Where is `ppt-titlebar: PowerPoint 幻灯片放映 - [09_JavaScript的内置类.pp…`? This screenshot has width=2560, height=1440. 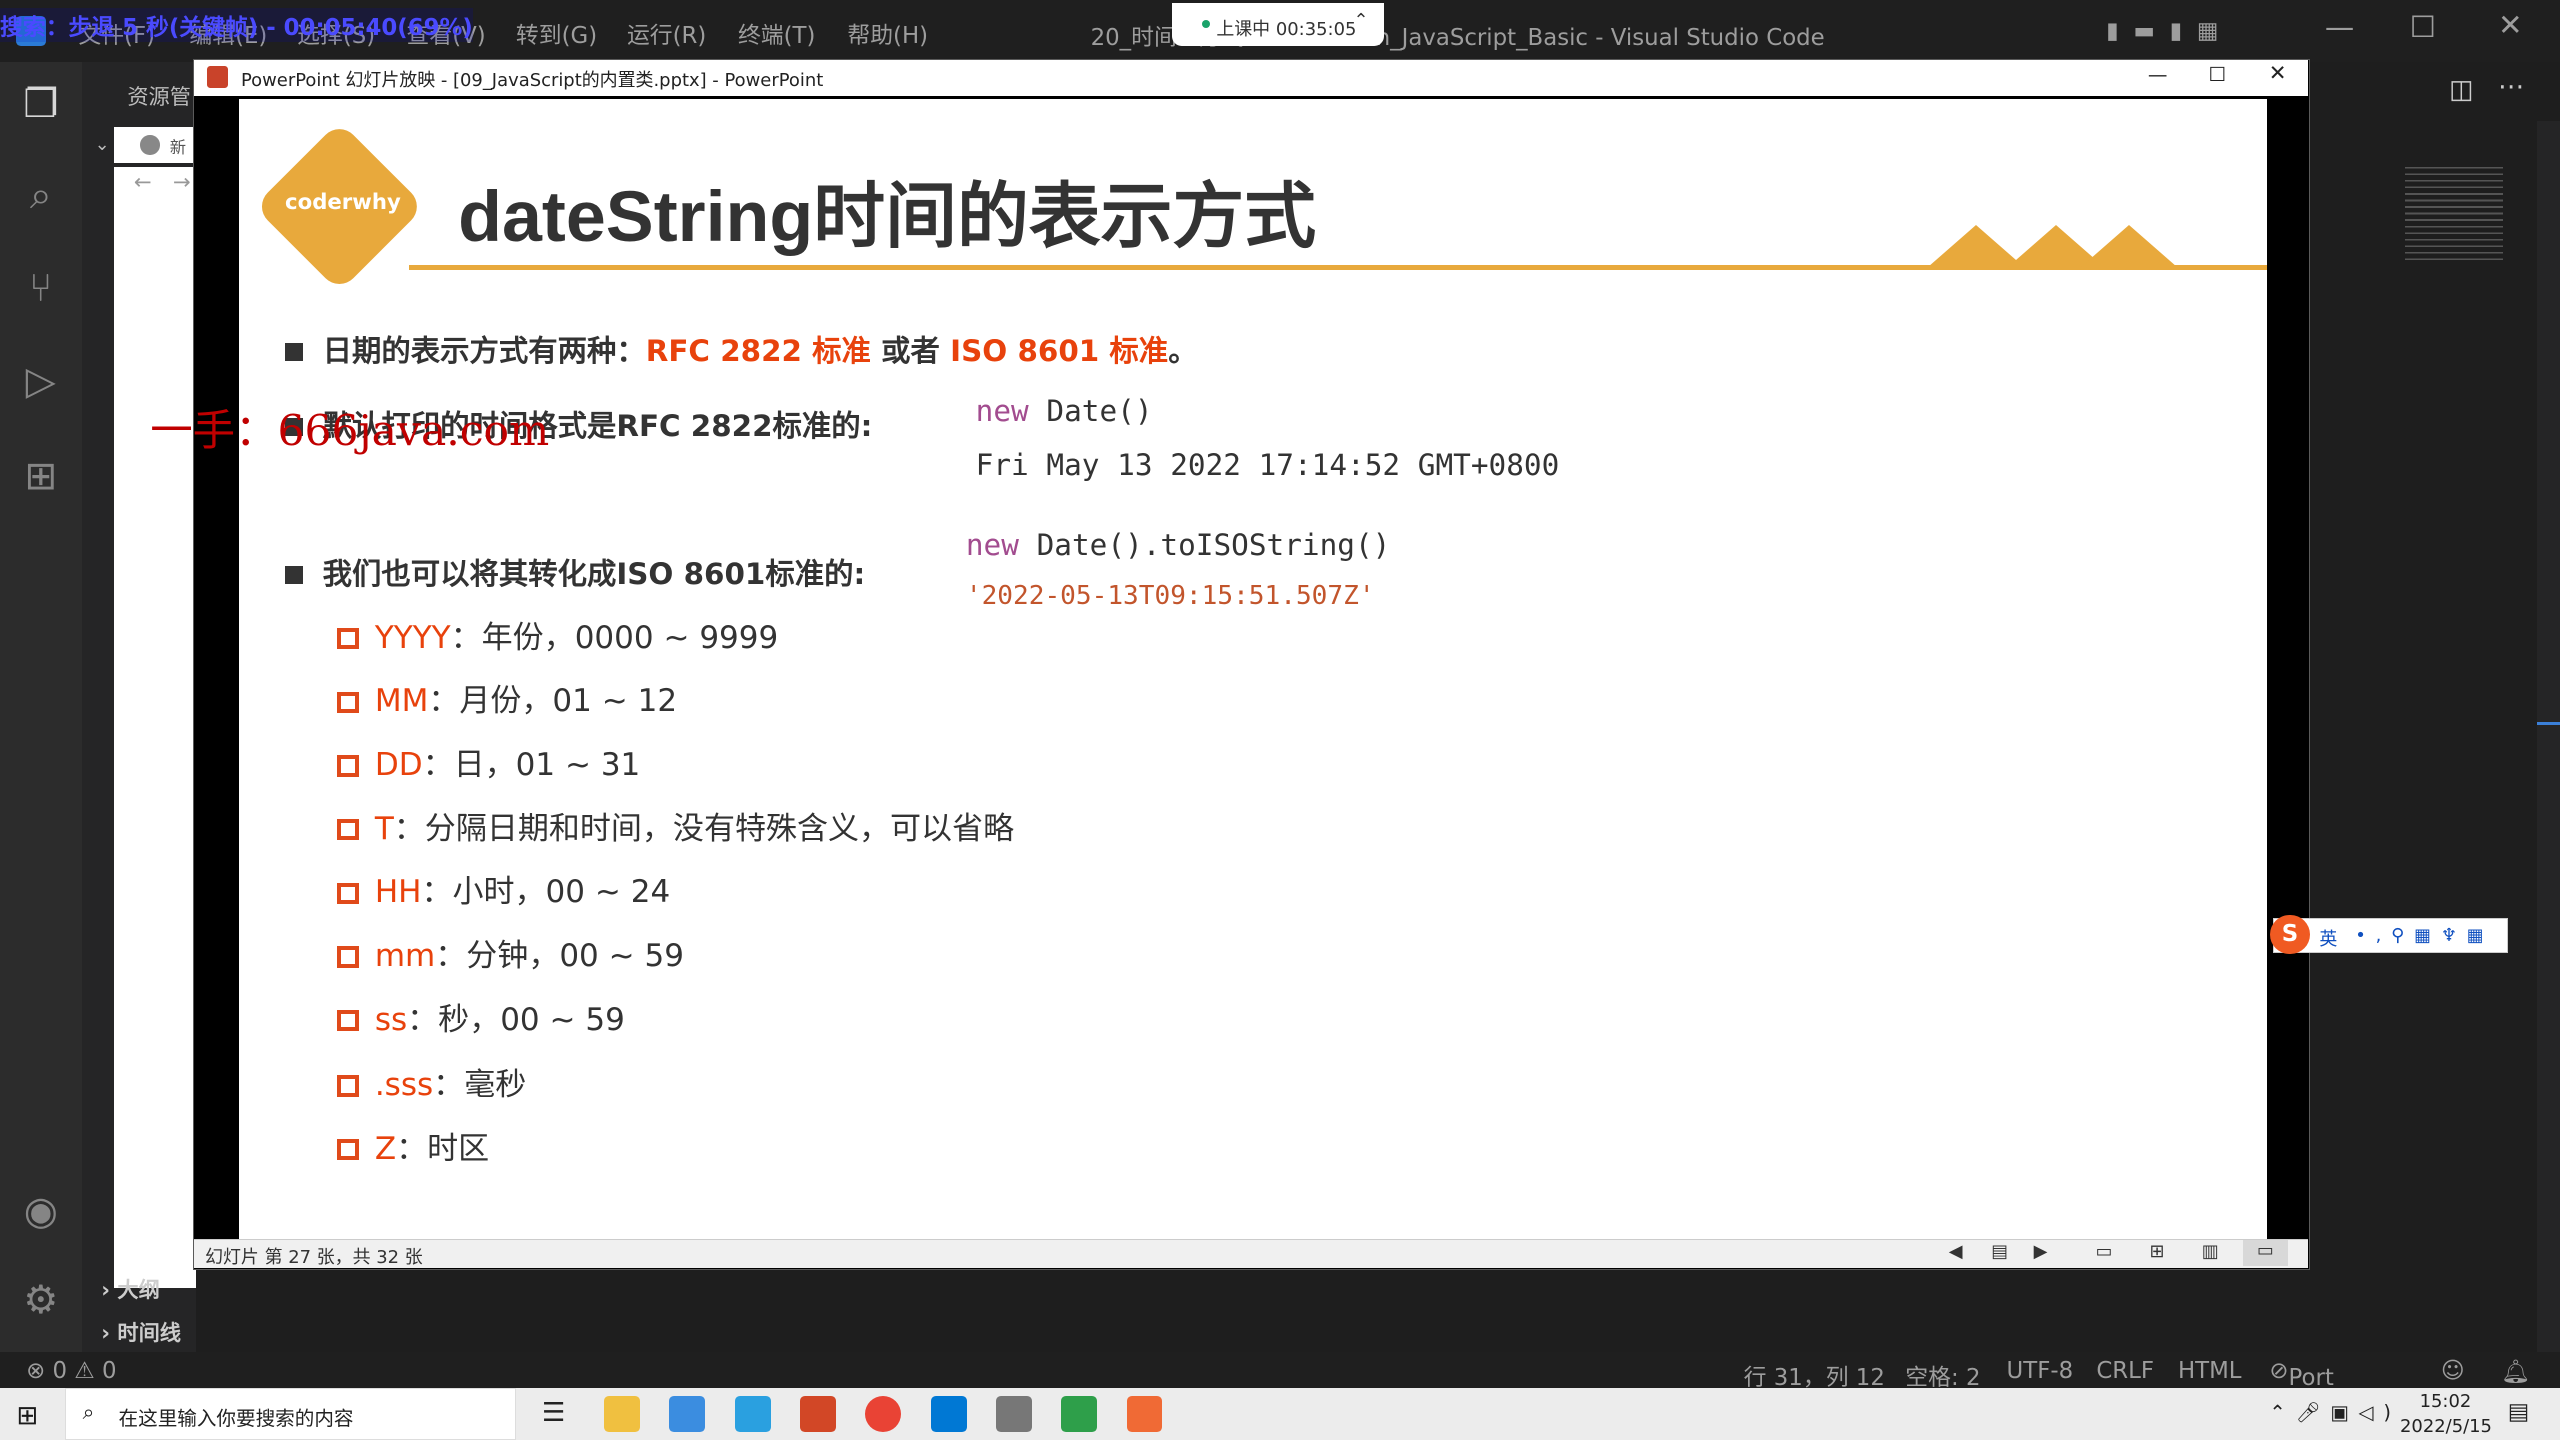 ppt-titlebar: PowerPoint 幻灯片放映 - [09_JavaScript的内置类.pp… is located at coordinates (1250, 77).